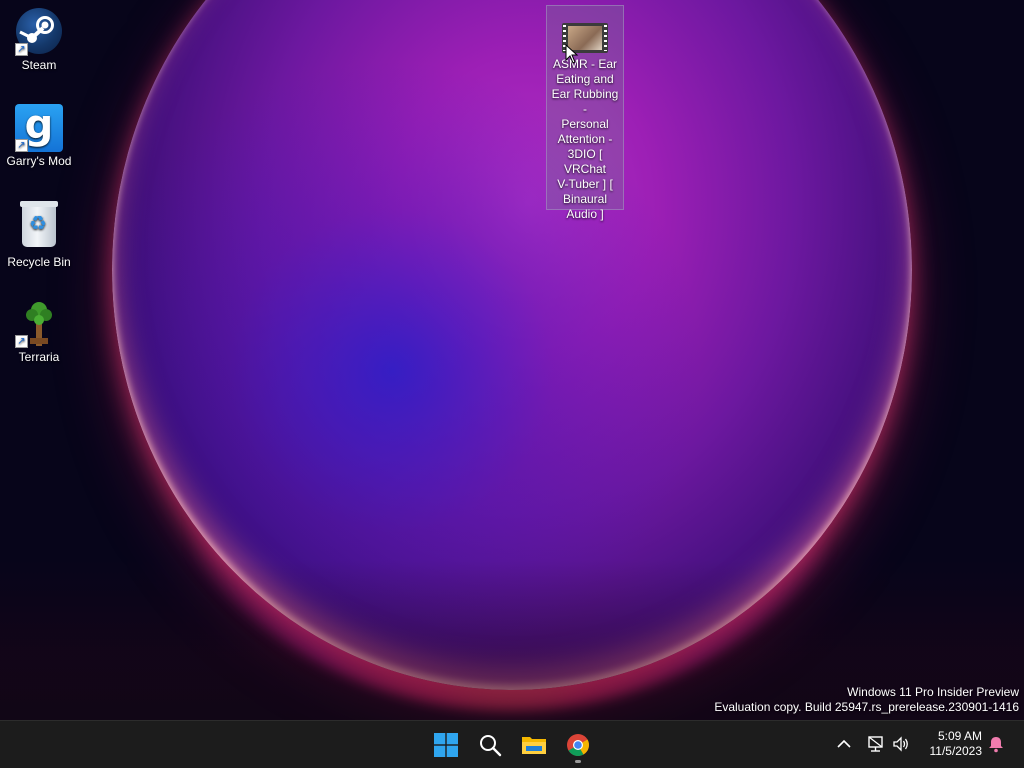 The height and width of the screenshot is (768, 1024). Describe the element at coordinates (39, 32) in the screenshot. I see `steam-icon: ↗` at that location.